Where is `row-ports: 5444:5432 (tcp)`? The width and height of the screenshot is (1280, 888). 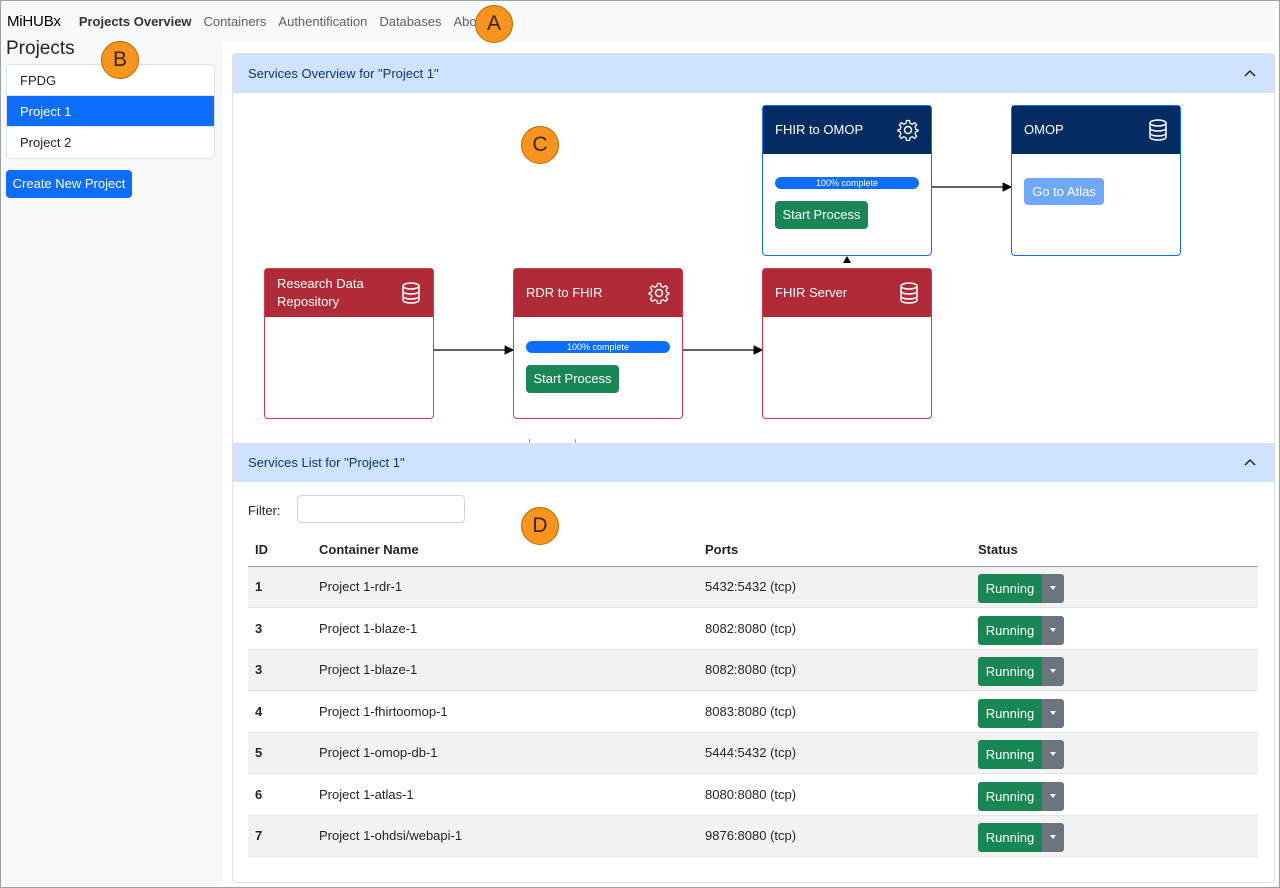 row-ports: 5444:5432 (tcp) is located at coordinates (834, 753).